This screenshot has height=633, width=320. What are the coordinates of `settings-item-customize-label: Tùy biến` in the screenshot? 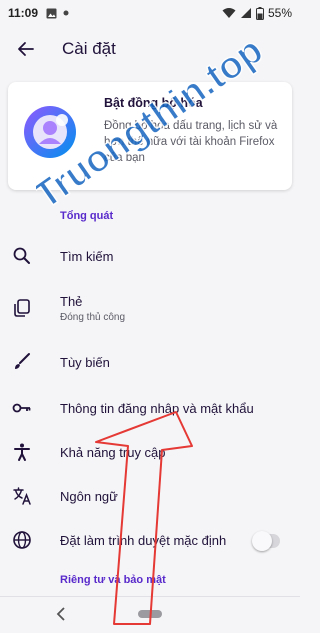 It's located at (85, 362).